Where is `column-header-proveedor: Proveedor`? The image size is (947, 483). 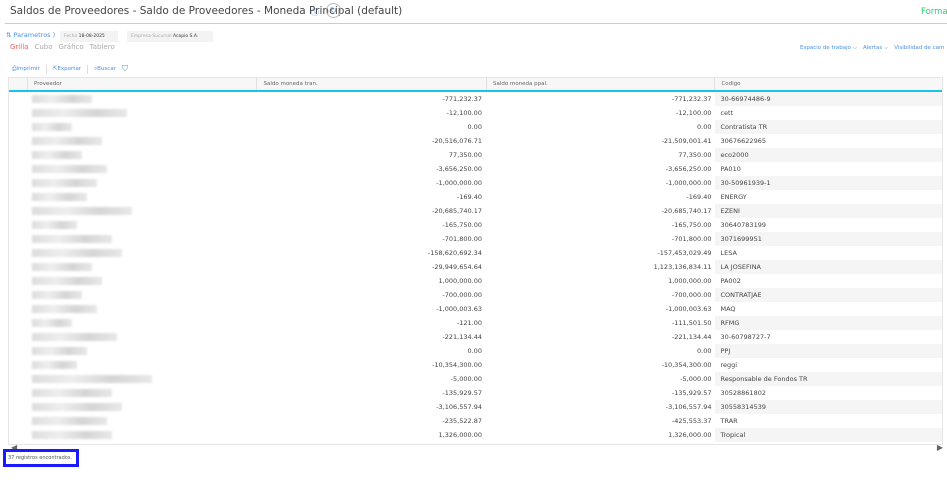 column-header-proveedor: Proveedor is located at coordinates (143, 84).